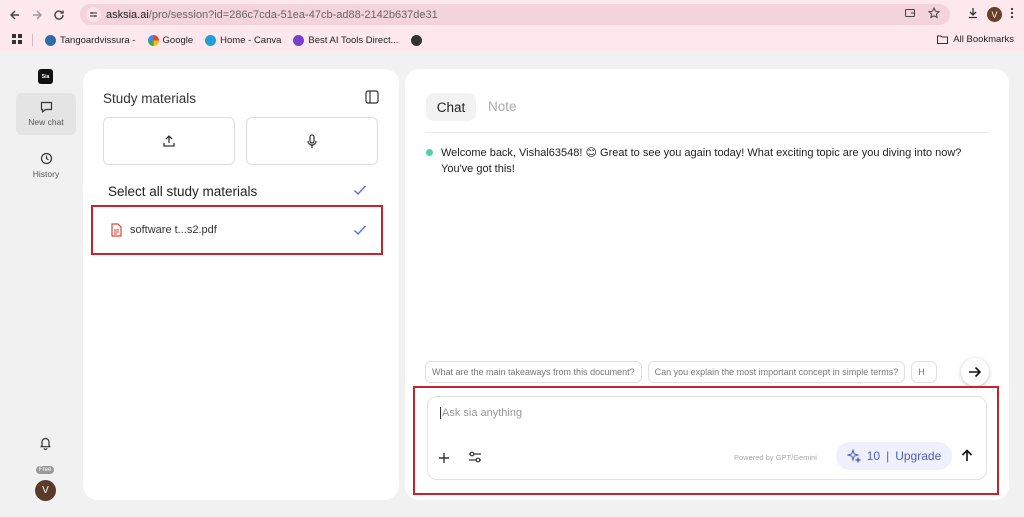  I want to click on tab-note: Note, so click(502, 106).